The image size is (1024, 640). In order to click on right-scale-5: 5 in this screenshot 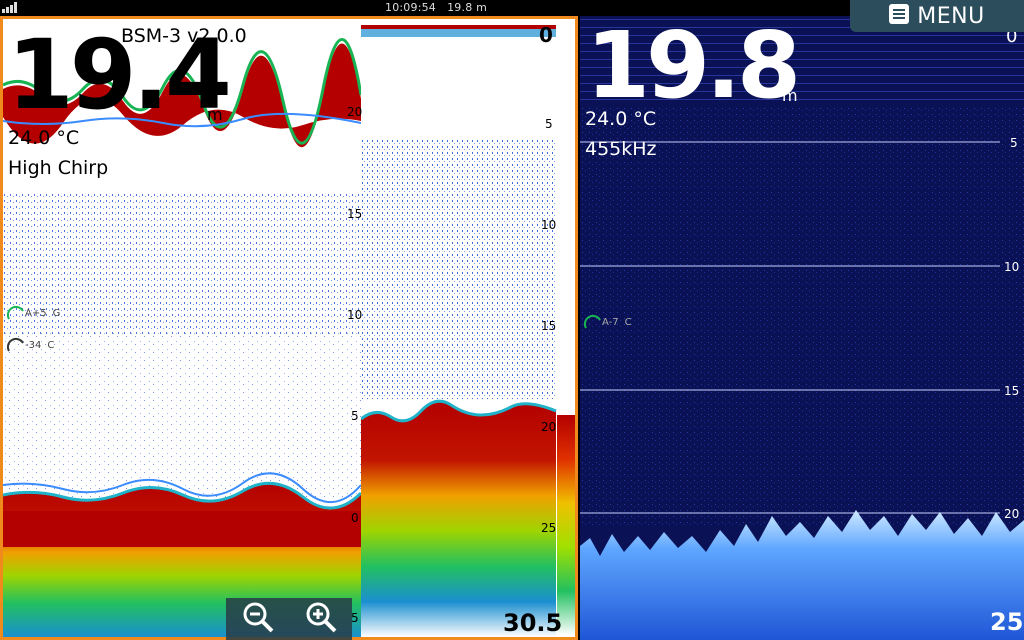, I will do `click(1014, 143)`.